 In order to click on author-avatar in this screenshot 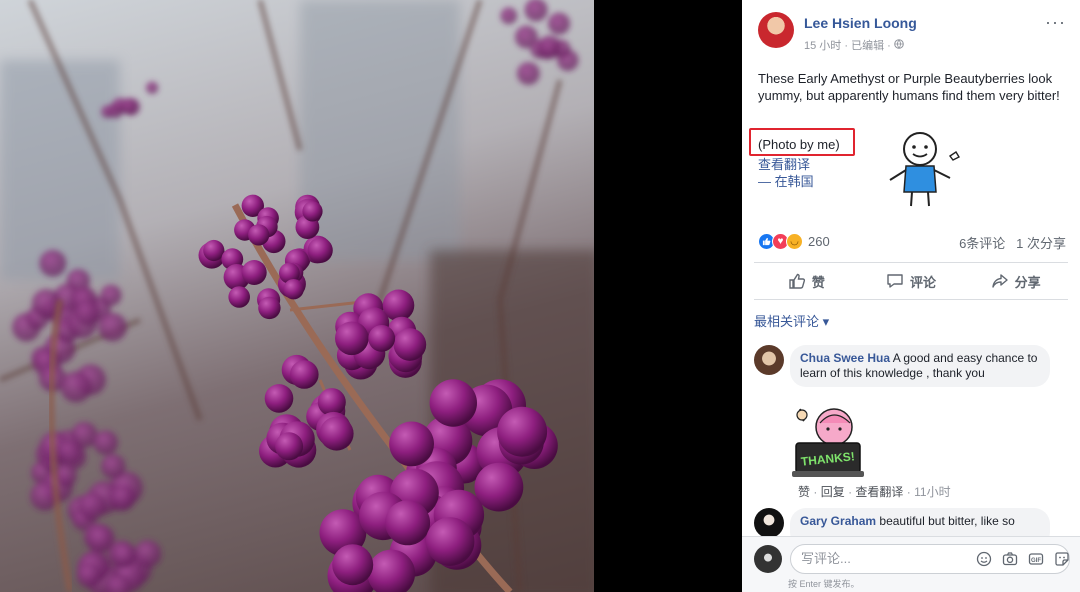, I will do `click(776, 30)`.